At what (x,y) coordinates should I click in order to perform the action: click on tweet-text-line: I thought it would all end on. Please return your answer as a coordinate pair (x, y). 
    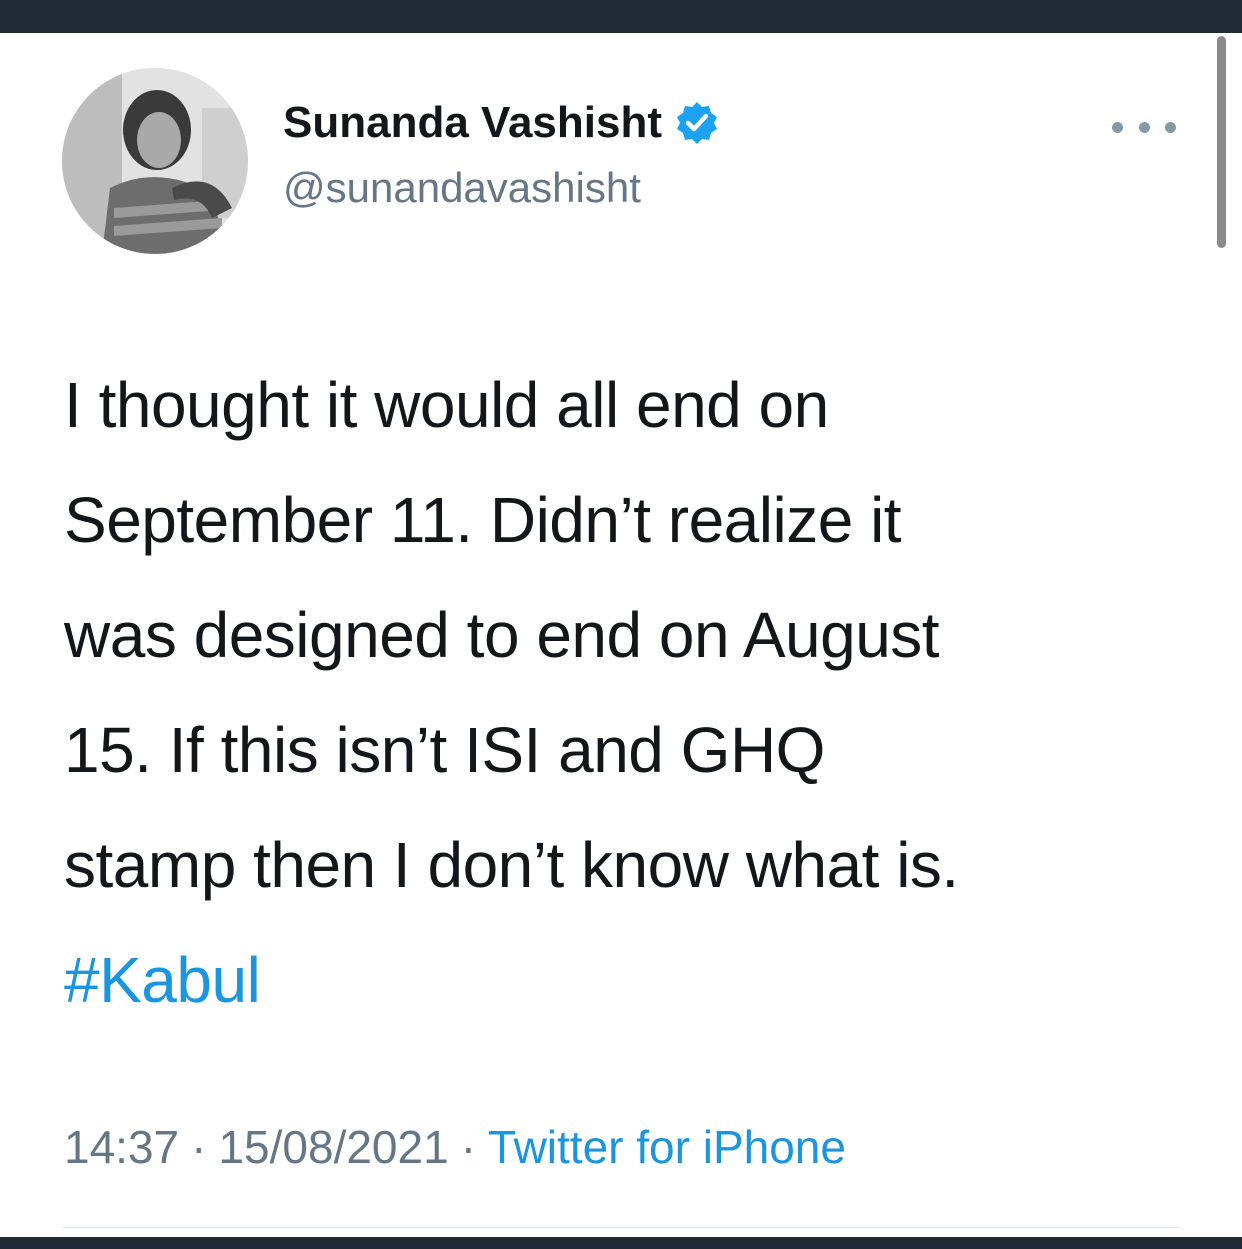
    Looking at the image, I should click on (446, 405).